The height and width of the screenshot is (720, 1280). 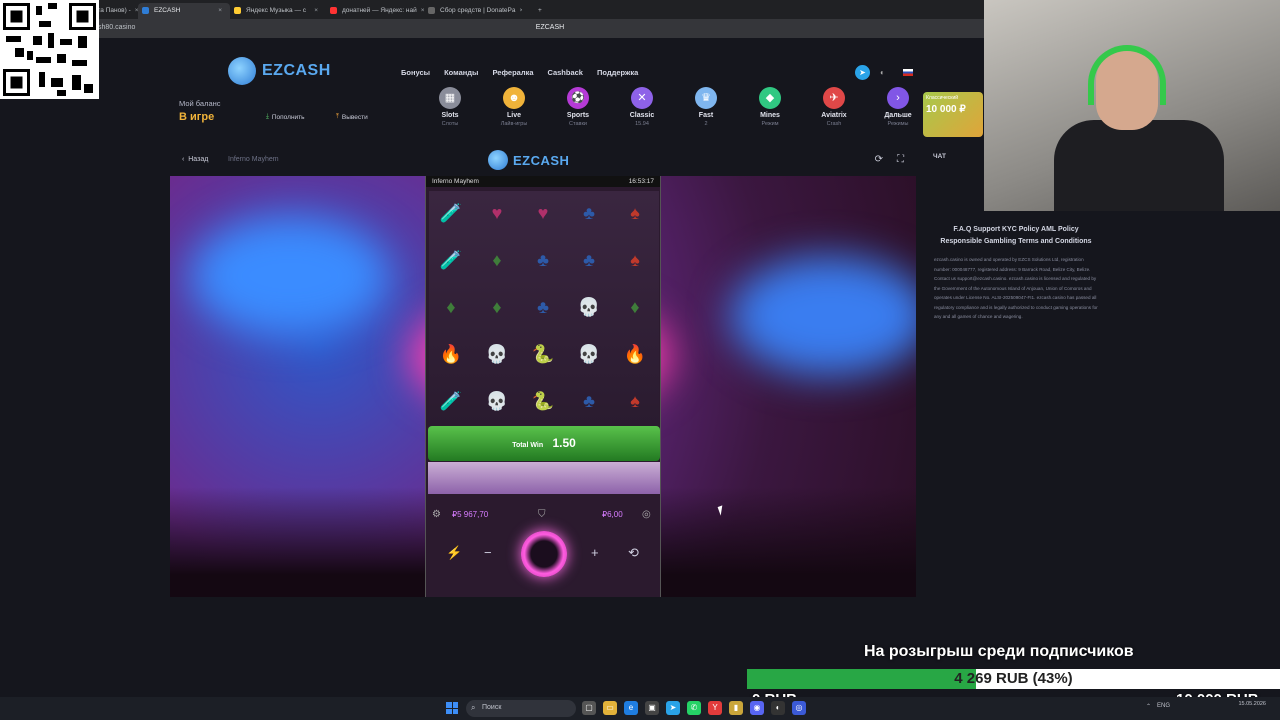 I want to click on discord-icon: ◉, so click(x=757, y=708).